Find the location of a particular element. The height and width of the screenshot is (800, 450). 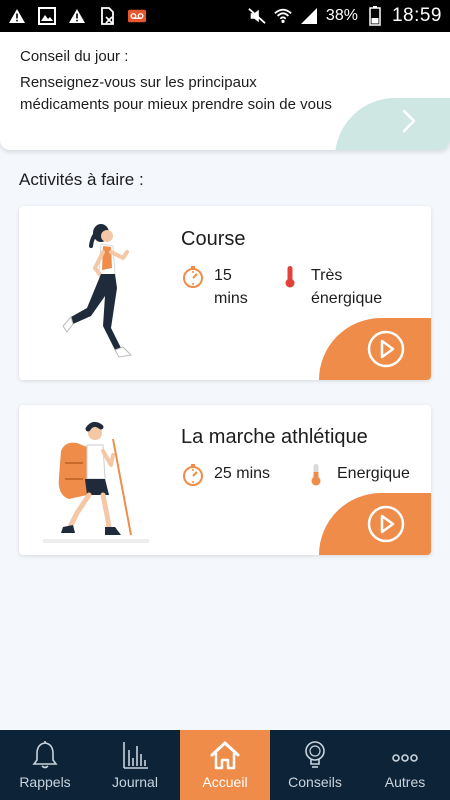

nav-label: Journal is located at coordinates (135, 782).